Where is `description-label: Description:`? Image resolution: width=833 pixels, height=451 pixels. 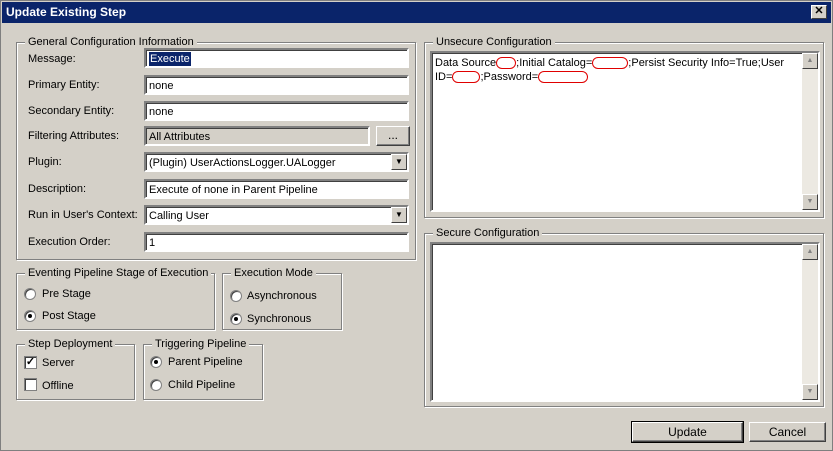
description-label: Description: is located at coordinates (57, 189).